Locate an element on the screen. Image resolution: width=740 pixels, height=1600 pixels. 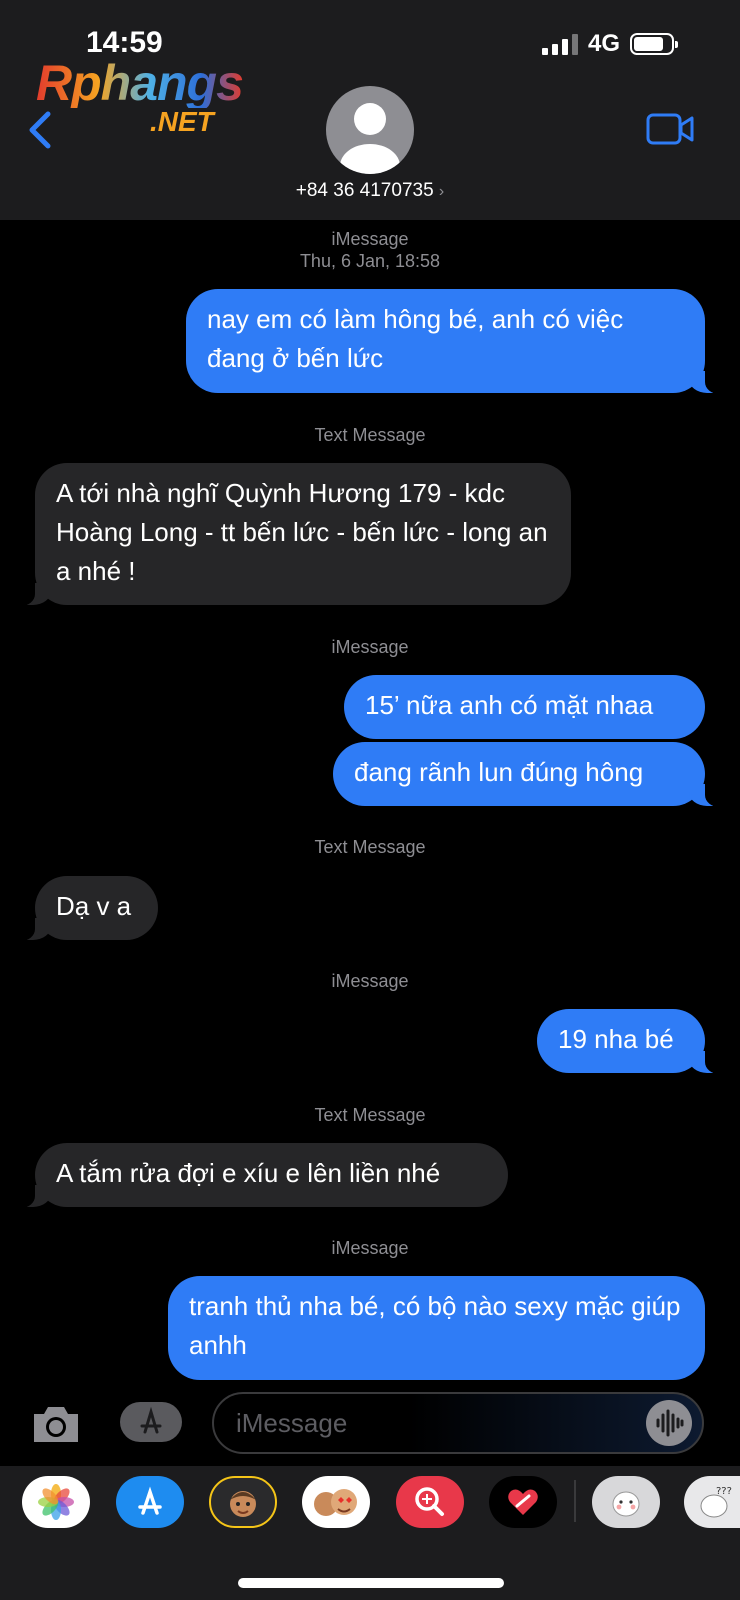
message-input: iMessage is located at coordinates (458, 1423).